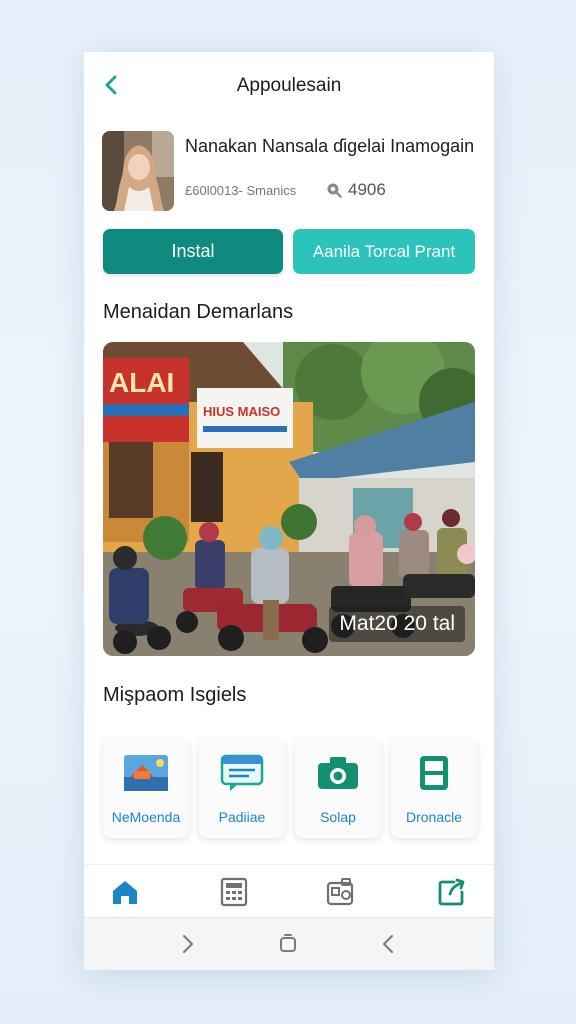 The image size is (576, 1024). I want to click on feature-label: Dronacle, so click(434, 817).